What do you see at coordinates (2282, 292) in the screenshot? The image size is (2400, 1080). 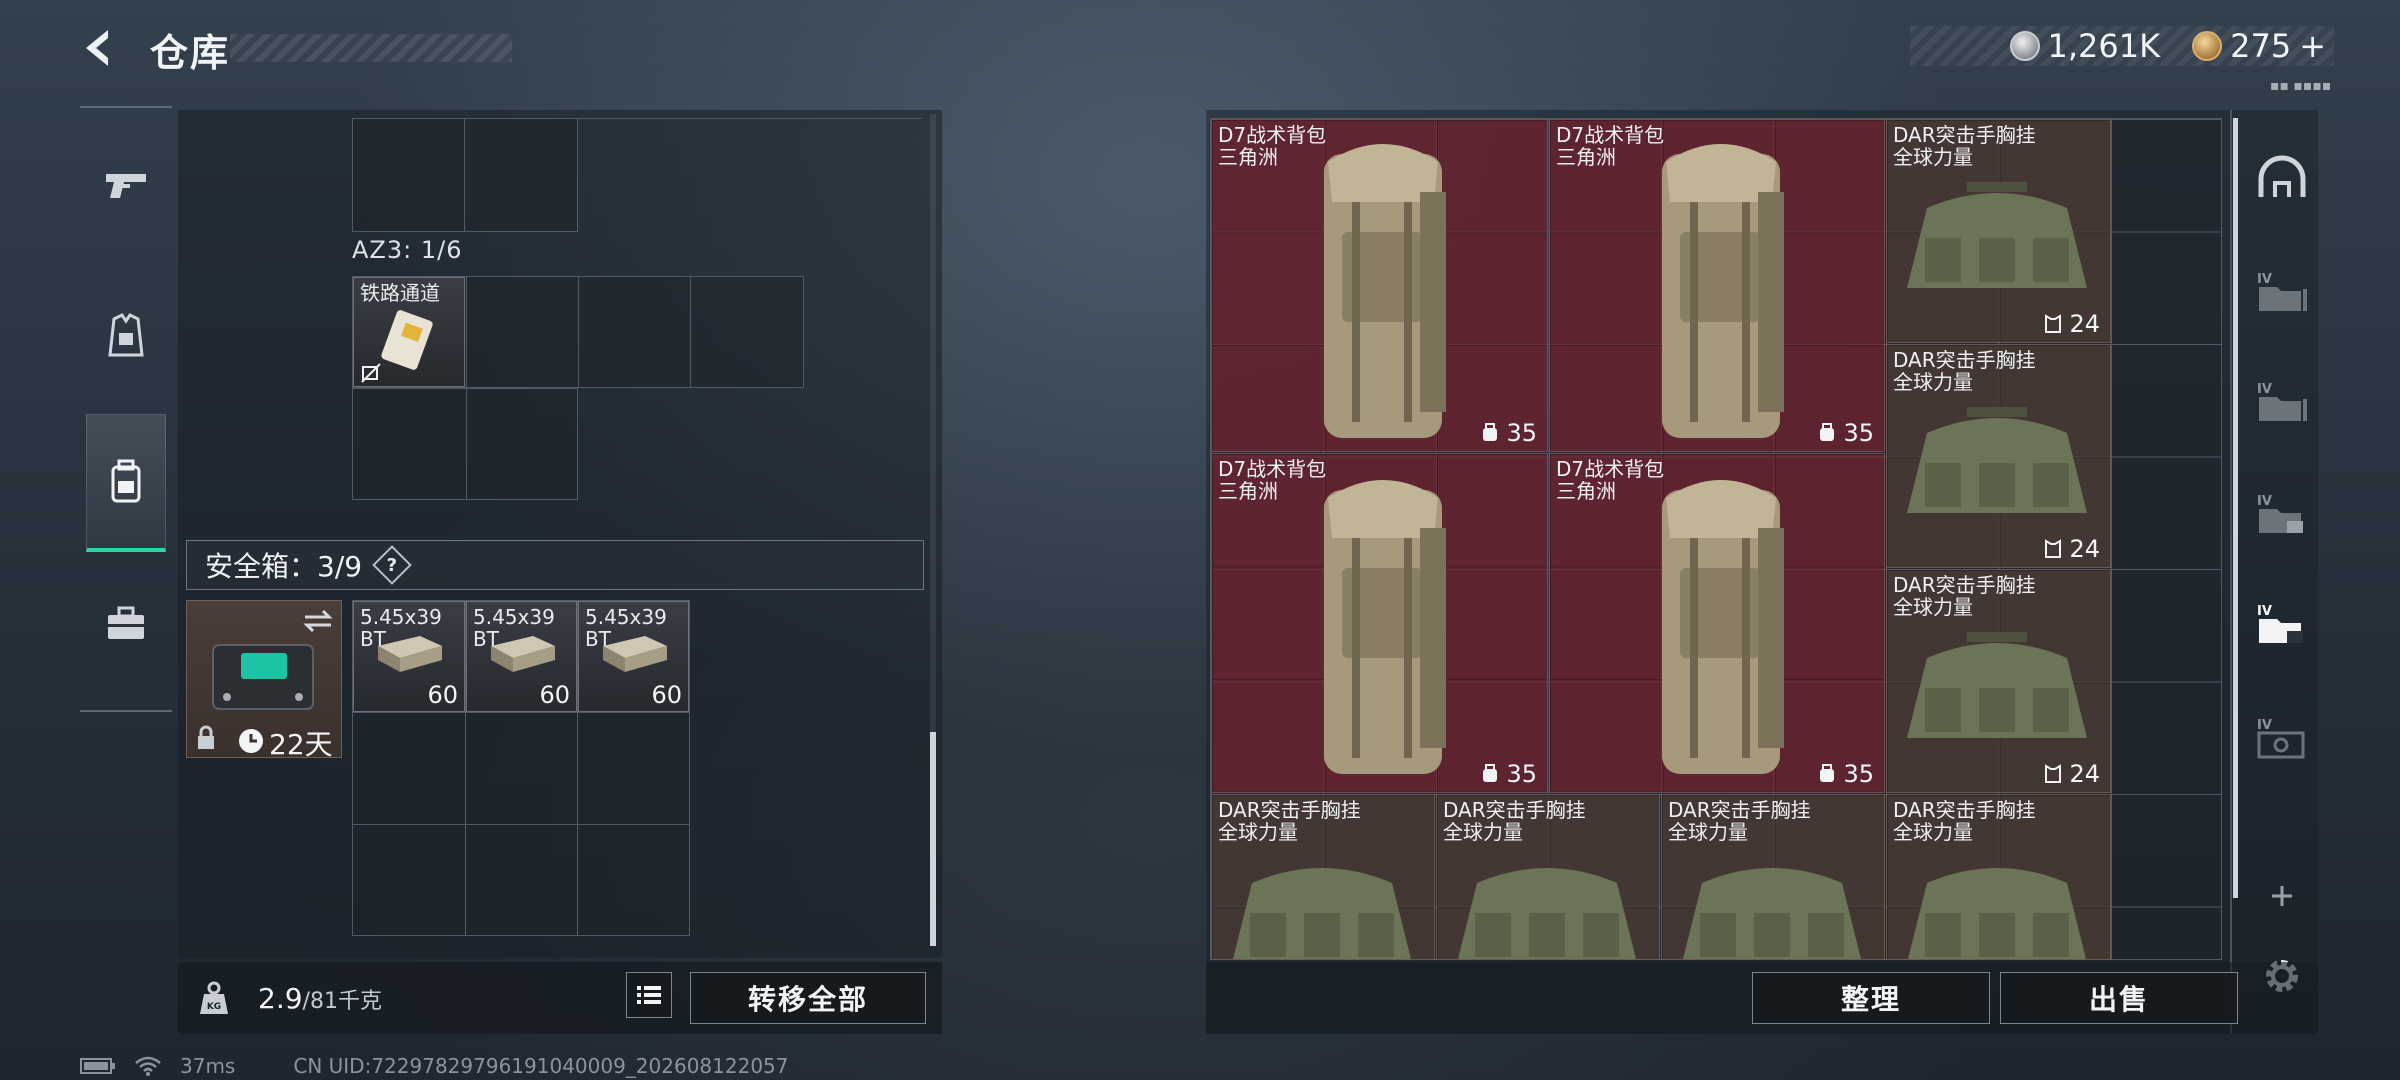 I see `rail-stash-1: IV` at bounding box center [2282, 292].